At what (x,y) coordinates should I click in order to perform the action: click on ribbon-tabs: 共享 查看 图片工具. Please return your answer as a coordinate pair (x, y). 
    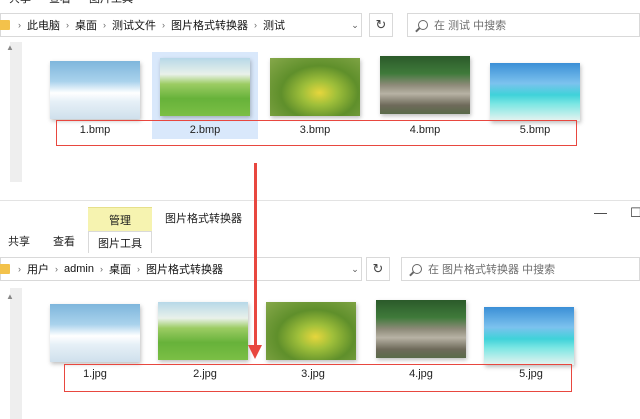
    Looking at the image, I should click on (71, 5).